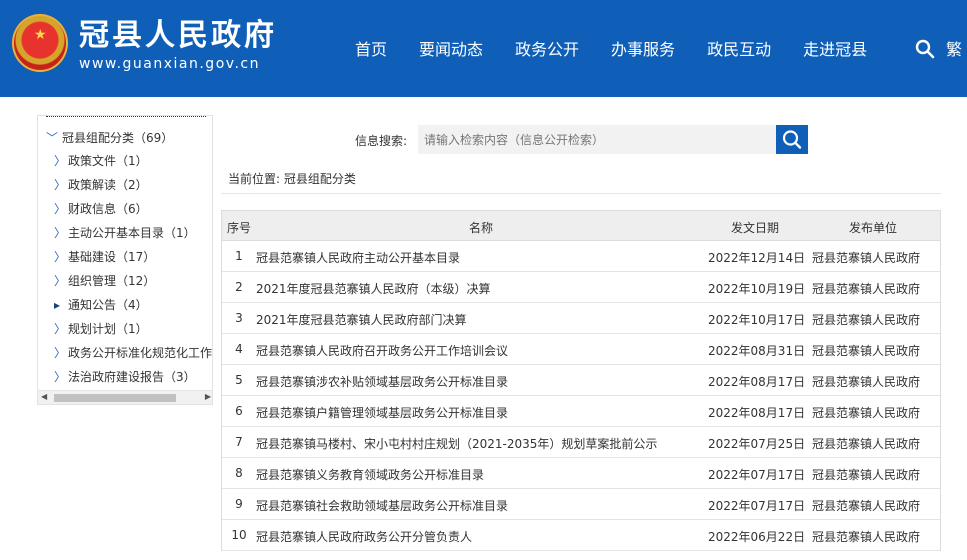 This screenshot has height=560, width=967. What do you see at coordinates (925, 49) in the screenshot?
I see `search-icon` at bounding box center [925, 49].